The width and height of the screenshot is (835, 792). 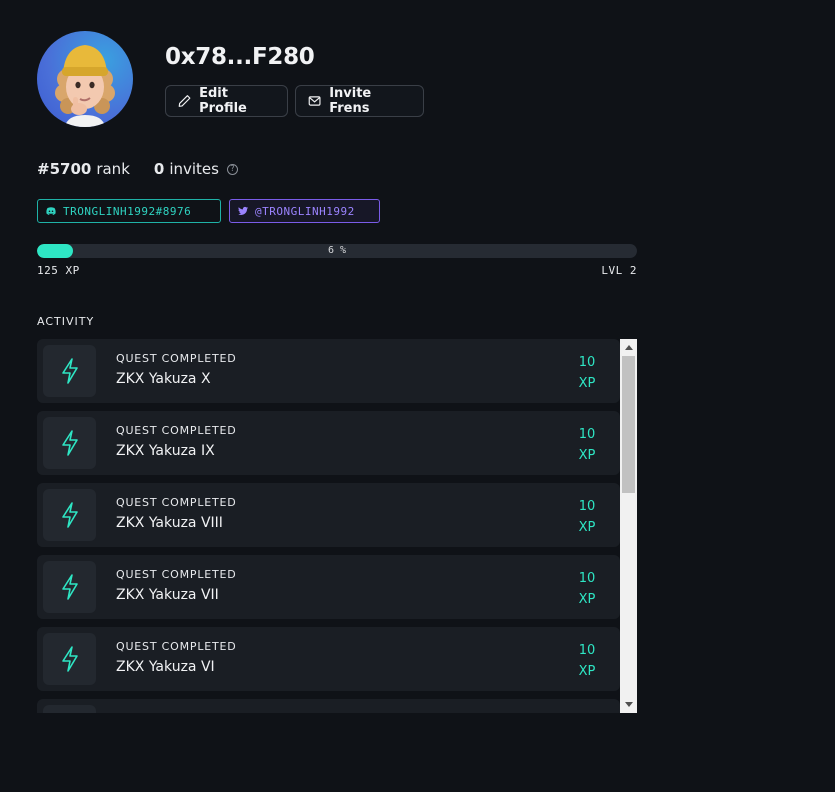 I want to click on invite-frens-button: Invite Frens, so click(x=359, y=101).